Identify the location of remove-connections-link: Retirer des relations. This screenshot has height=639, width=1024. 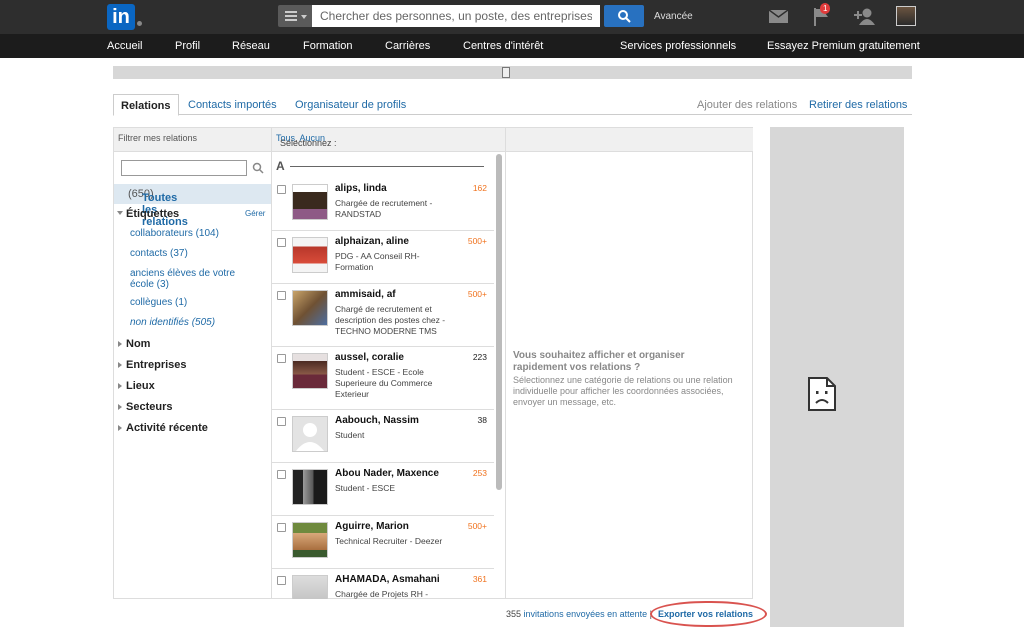
(858, 105).